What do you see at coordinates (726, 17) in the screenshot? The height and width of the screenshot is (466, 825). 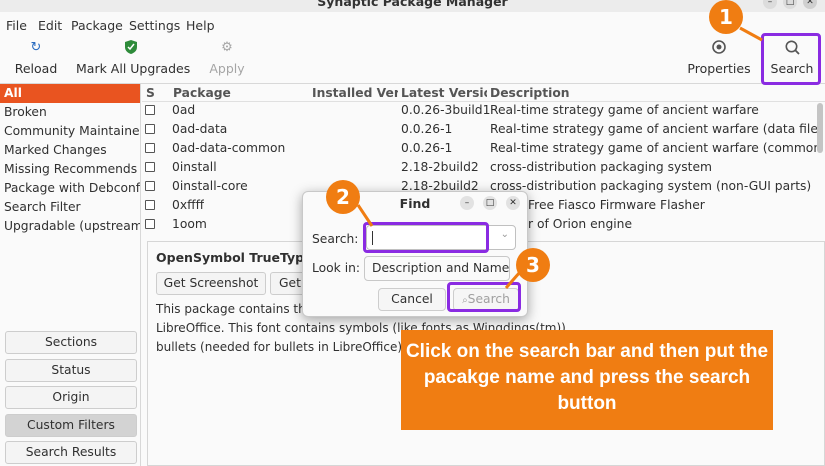 I see `step-badge-1: 1` at bounding box center [726, 17].